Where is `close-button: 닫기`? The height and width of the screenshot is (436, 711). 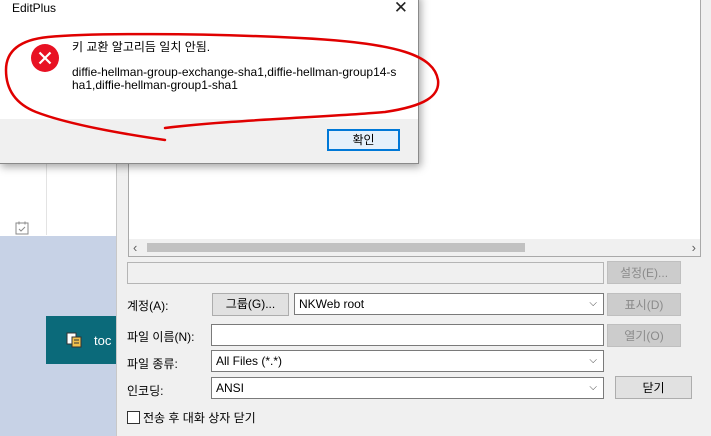
close-button: 닫기 is located at coordinates (653, 387).